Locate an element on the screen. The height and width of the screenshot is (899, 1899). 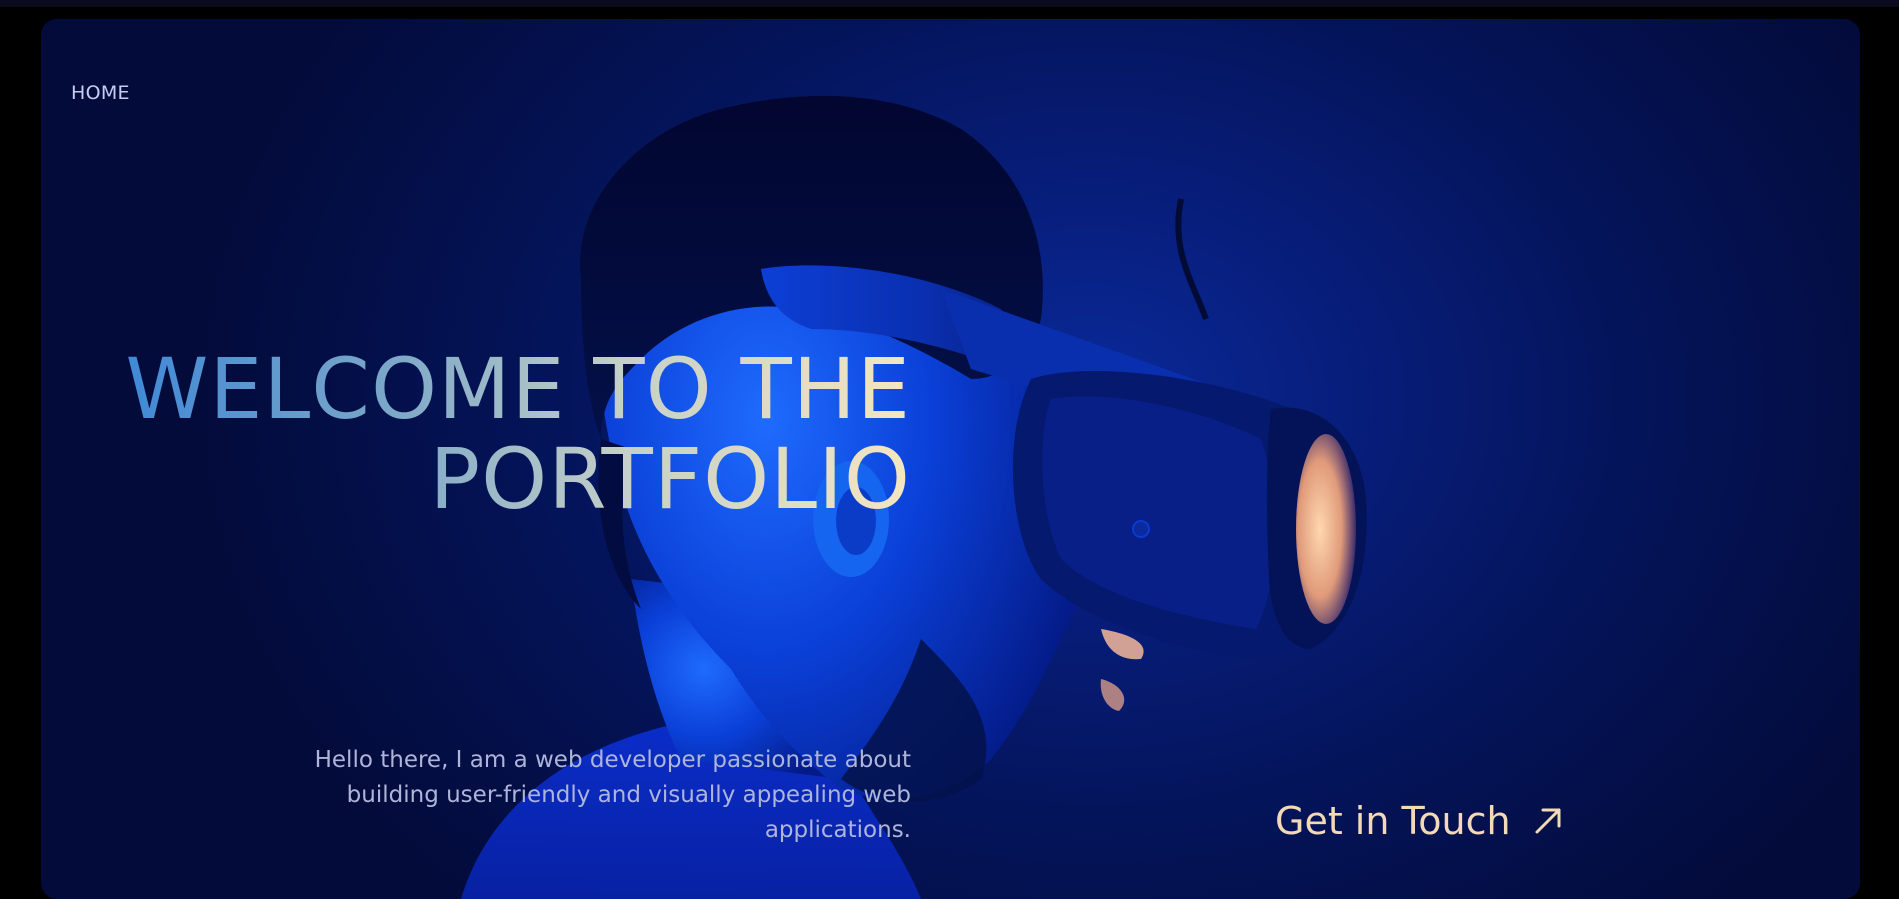
nav-home-link: HOME is located at coordinates (100, 93).